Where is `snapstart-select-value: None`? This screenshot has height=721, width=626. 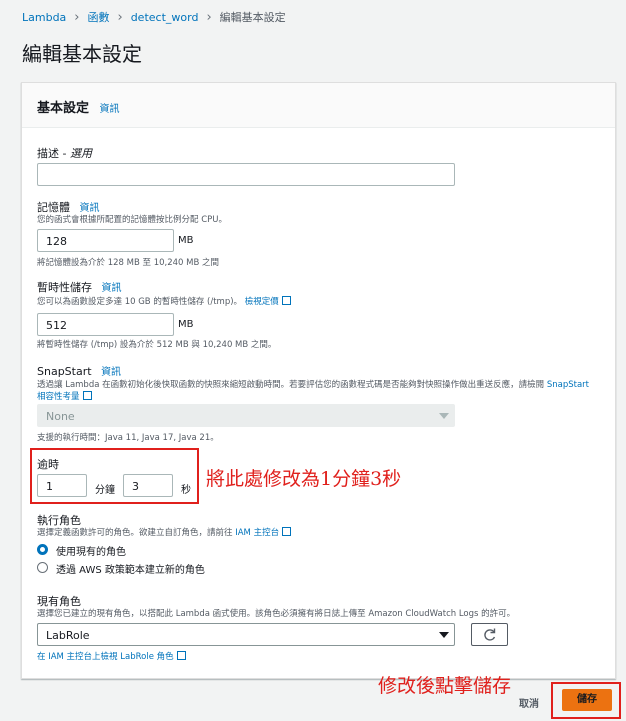 snapstart-select-value: None is located at coordinates (60, 416).